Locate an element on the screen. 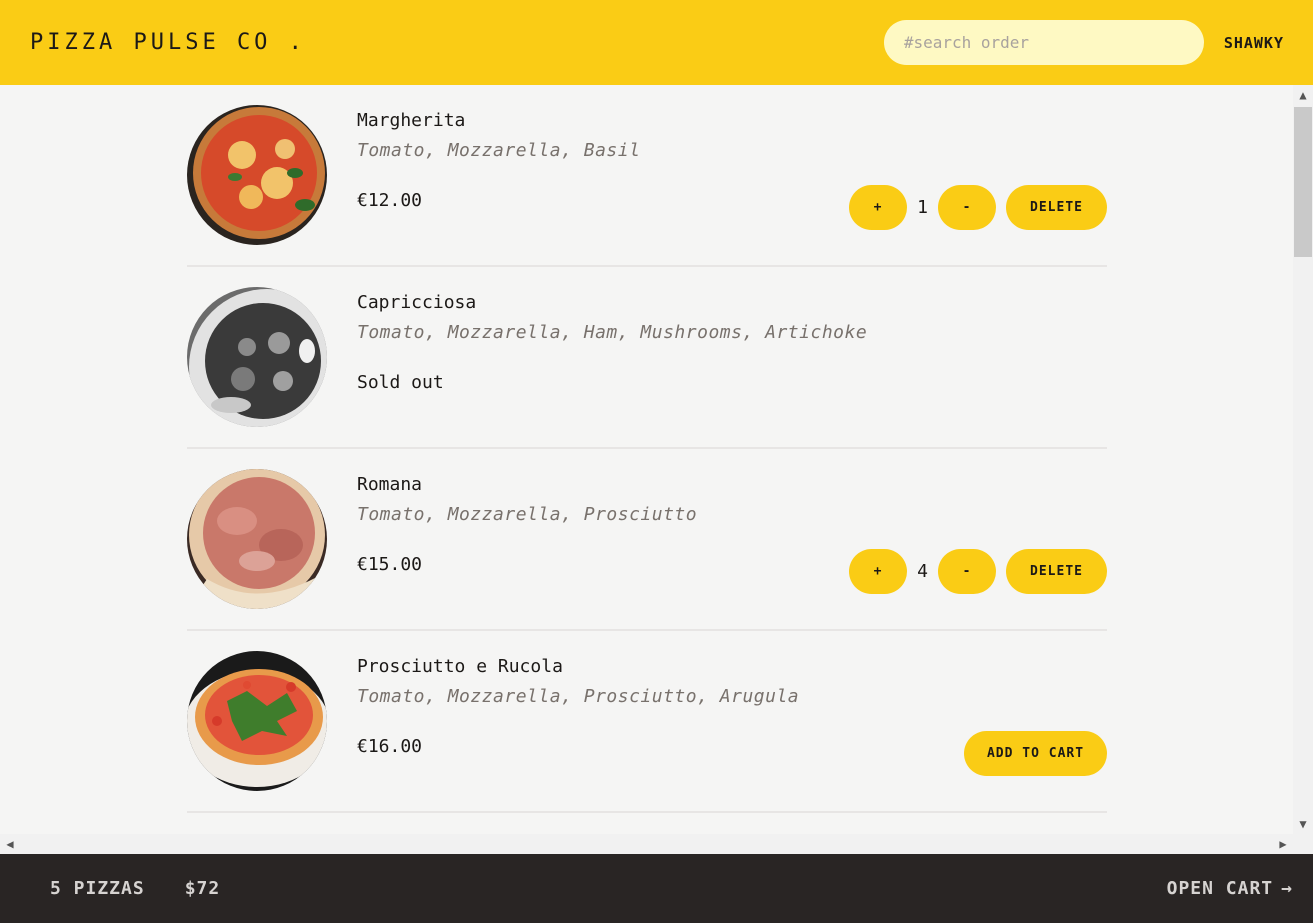 This screenshot has height=923, width=1313. brand-logo: PIZZA PULSE CO . is located at coordinates (168, 42).